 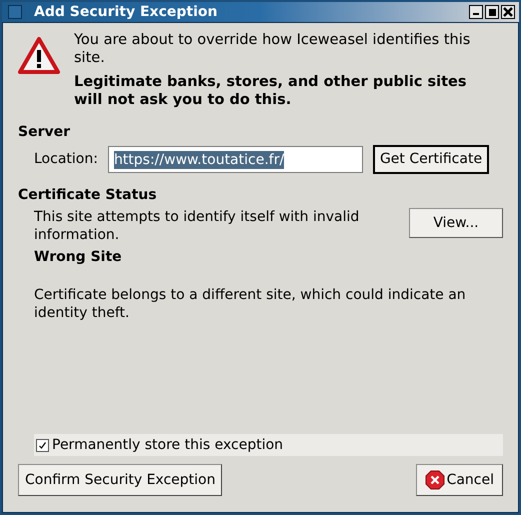 I want to click on problem-text: Certificate belongs to a different site, which could indicate an identity theft., so click(x=250, y=304).